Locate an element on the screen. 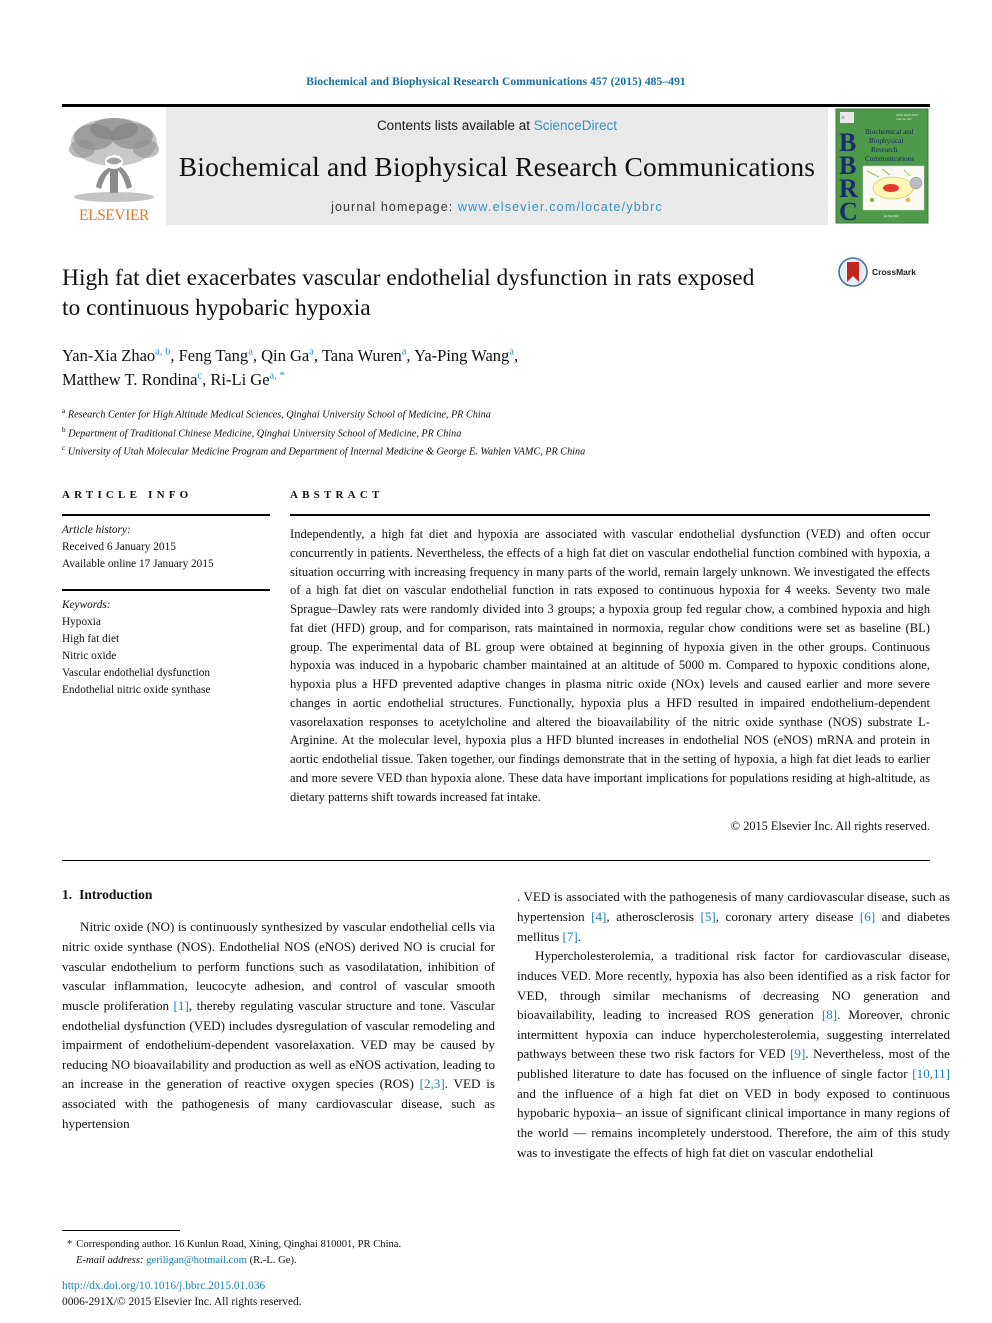 The image size is (992, 1323). intro-p1-part-e: , coronary artery disease is located at coordinates (787, 916).